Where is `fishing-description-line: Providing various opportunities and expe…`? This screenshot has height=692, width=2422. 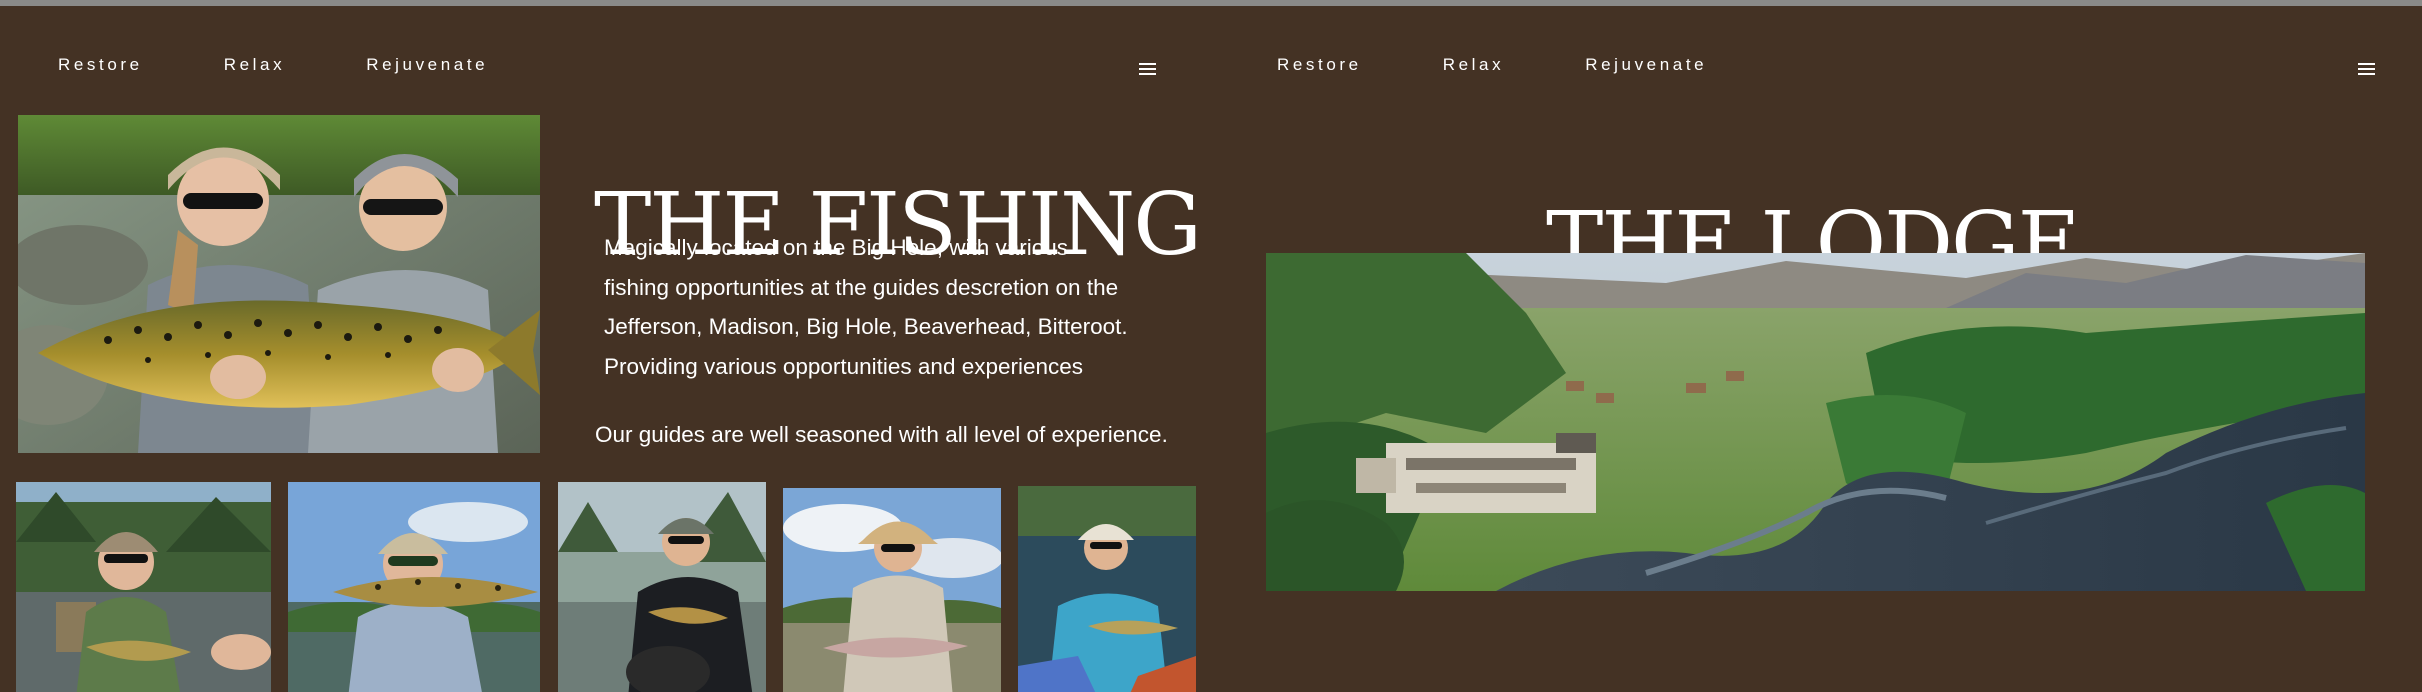
fishing-description-line: Providing various opportunities and expe… is located at coordinates (844, 366).